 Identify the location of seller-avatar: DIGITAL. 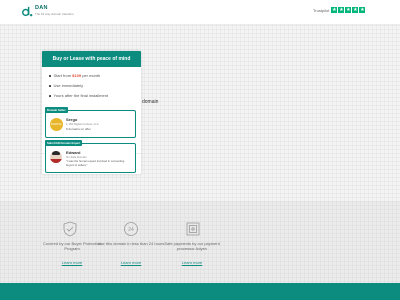
(56, 124).